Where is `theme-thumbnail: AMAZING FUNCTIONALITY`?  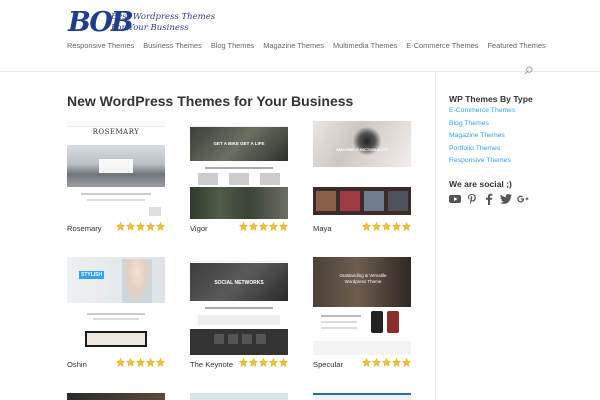
theme-thumbnail: AMAZING FUNCTIONALITY is located at coordinates (362, 170).